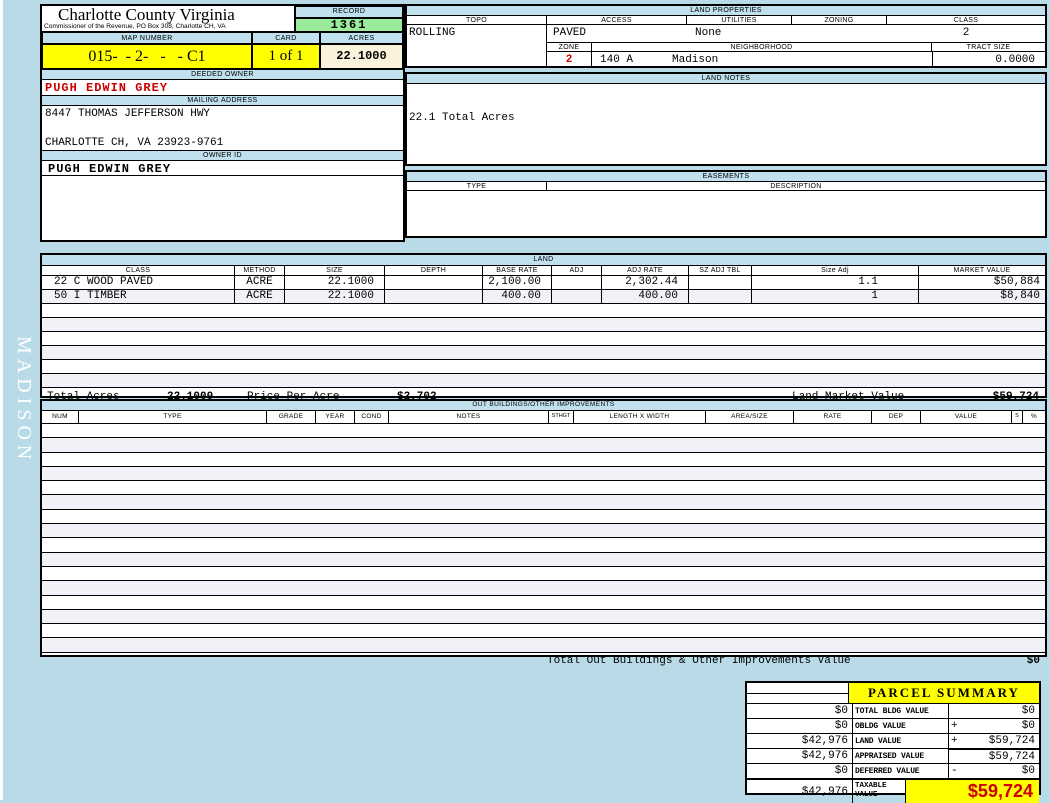 This screenshot has height=803, width=1050. I want to click on card-label: CARD, so click(286, 38).